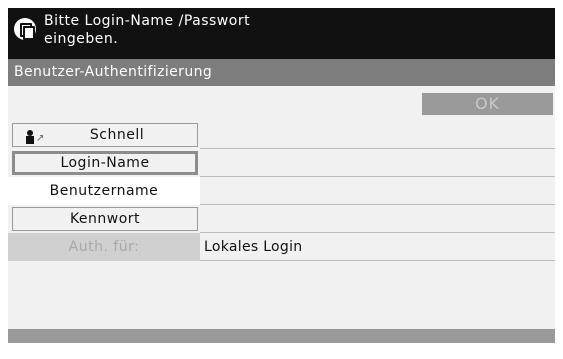  What do you see at coordinates (104, 191) in the screenshot?
I see `username-button: Benutzername` at bounding box center [104, 191].